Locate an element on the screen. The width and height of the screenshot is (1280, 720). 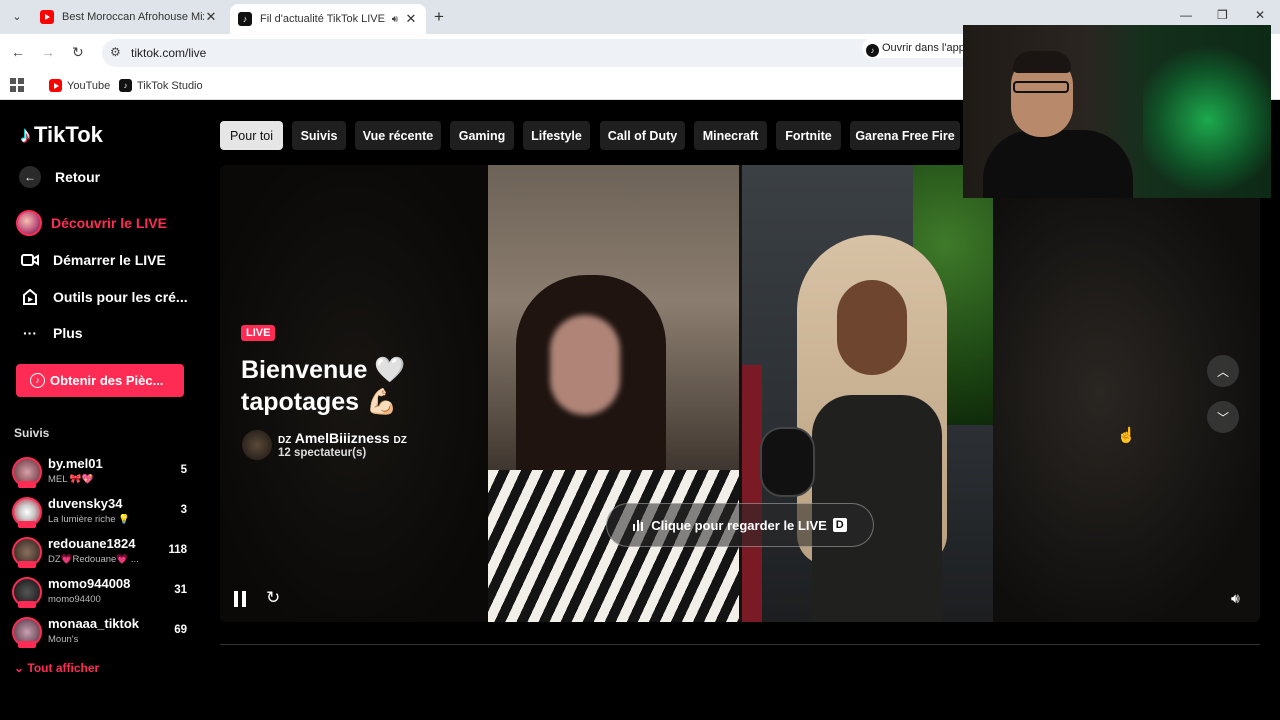
host-username: AmelBiiizness is located at coordinates (342, 438).